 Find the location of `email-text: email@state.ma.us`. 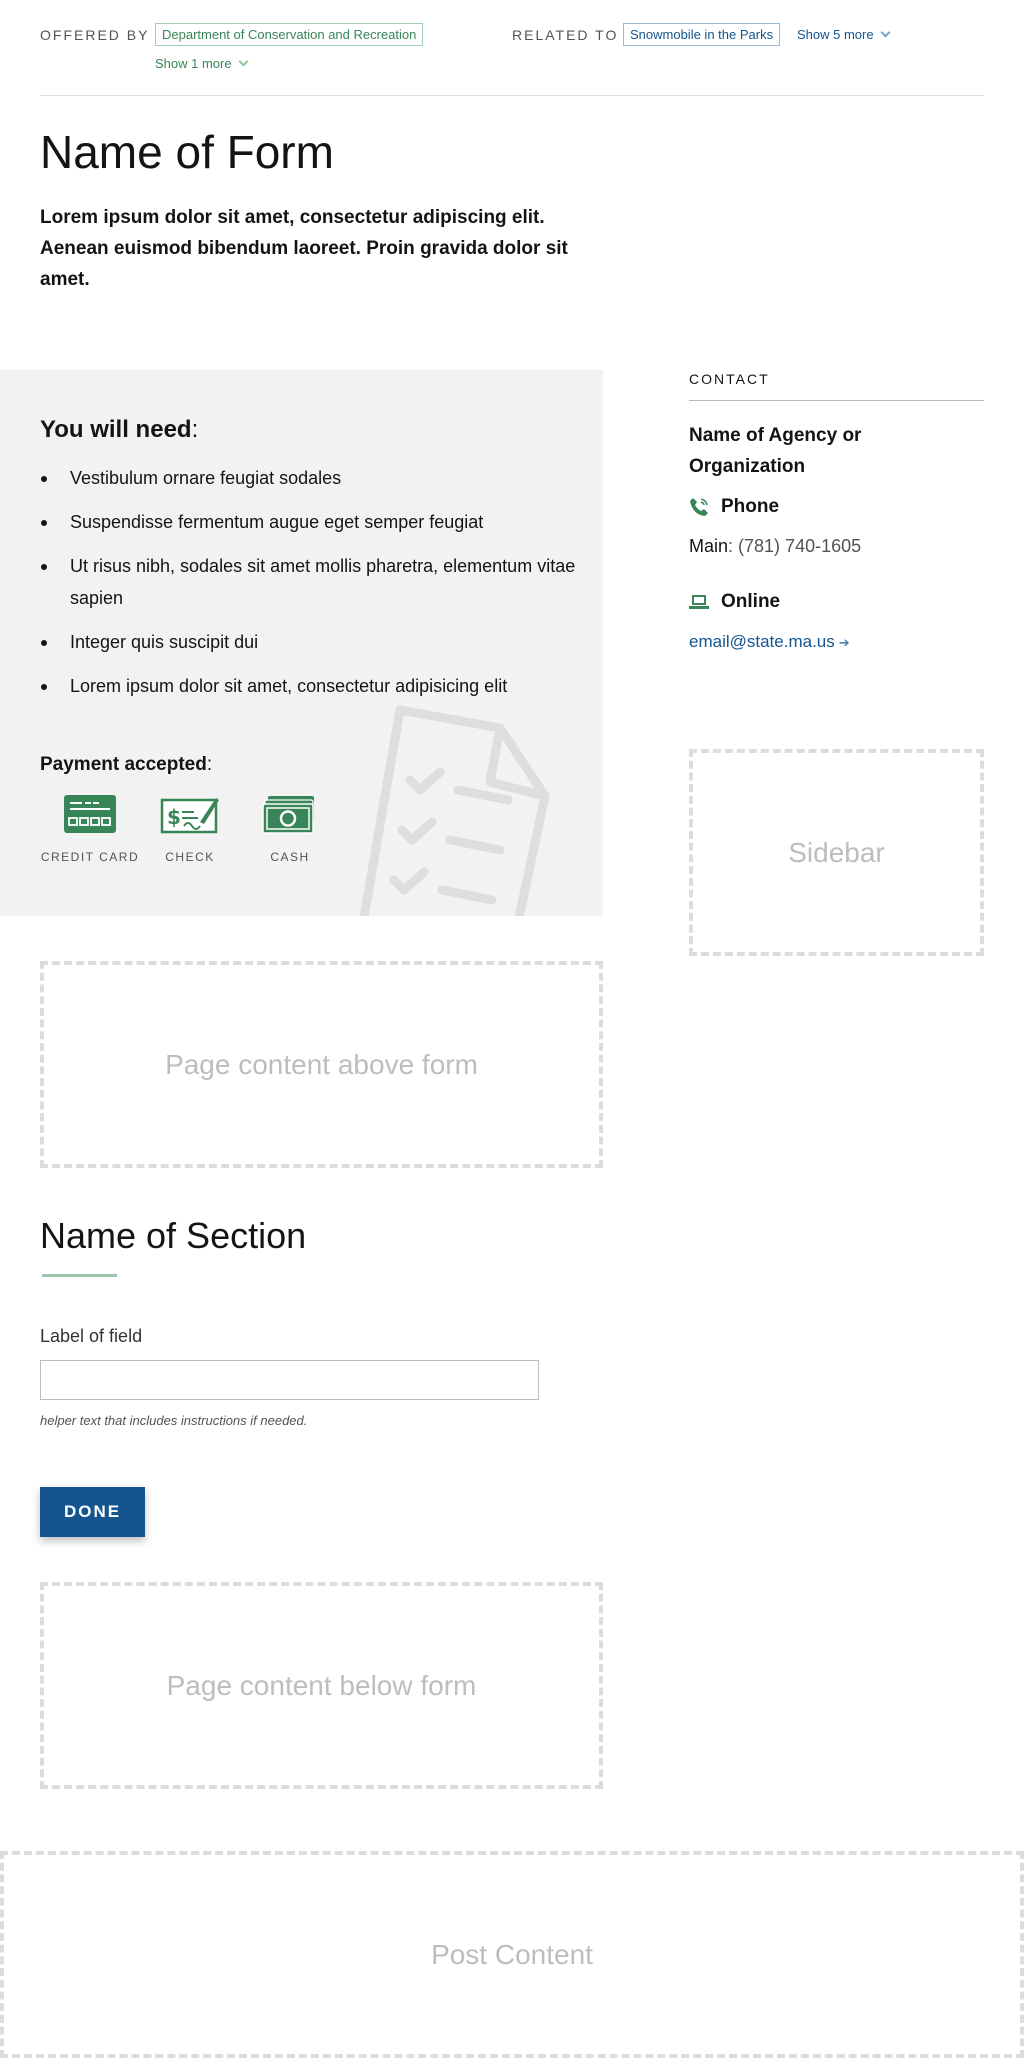

email-text: email@state.ma.us is located at coordinates (762, 641).